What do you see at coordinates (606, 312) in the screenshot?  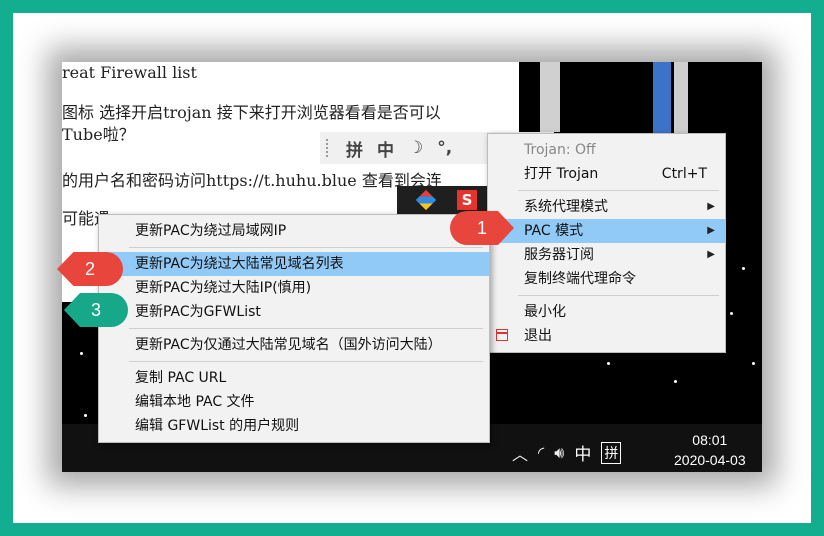 I see `menu-item-minimize: 最小化` at bounding box center [606, 312].